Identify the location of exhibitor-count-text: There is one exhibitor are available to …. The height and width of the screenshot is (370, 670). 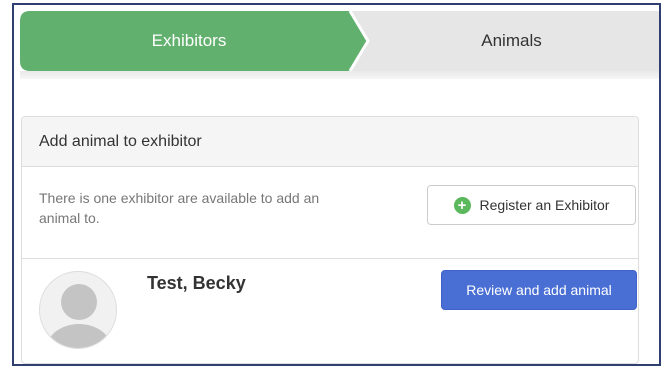
(179, 208).